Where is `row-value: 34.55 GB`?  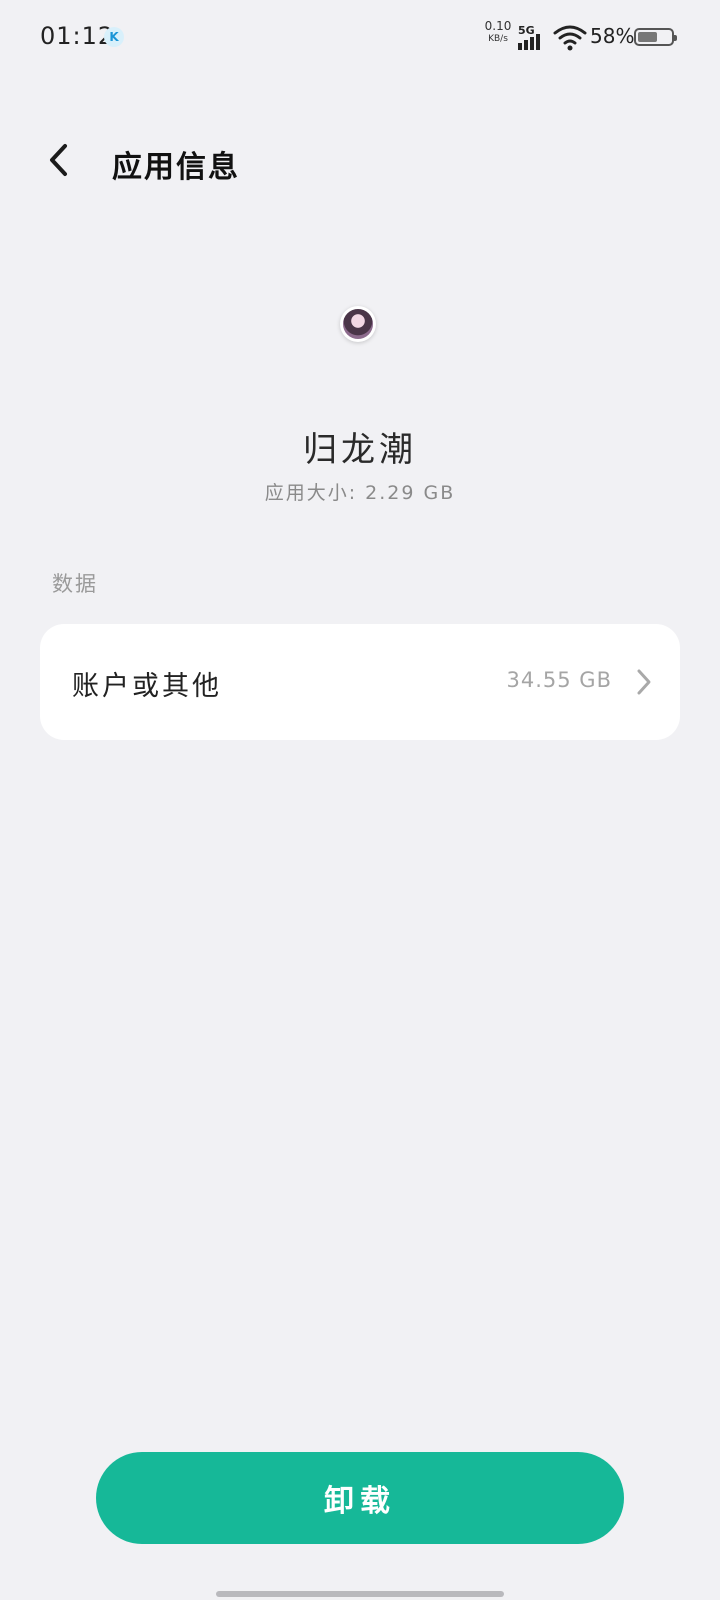
row-value: 34.55 GB is located at coordinates (559, 680).